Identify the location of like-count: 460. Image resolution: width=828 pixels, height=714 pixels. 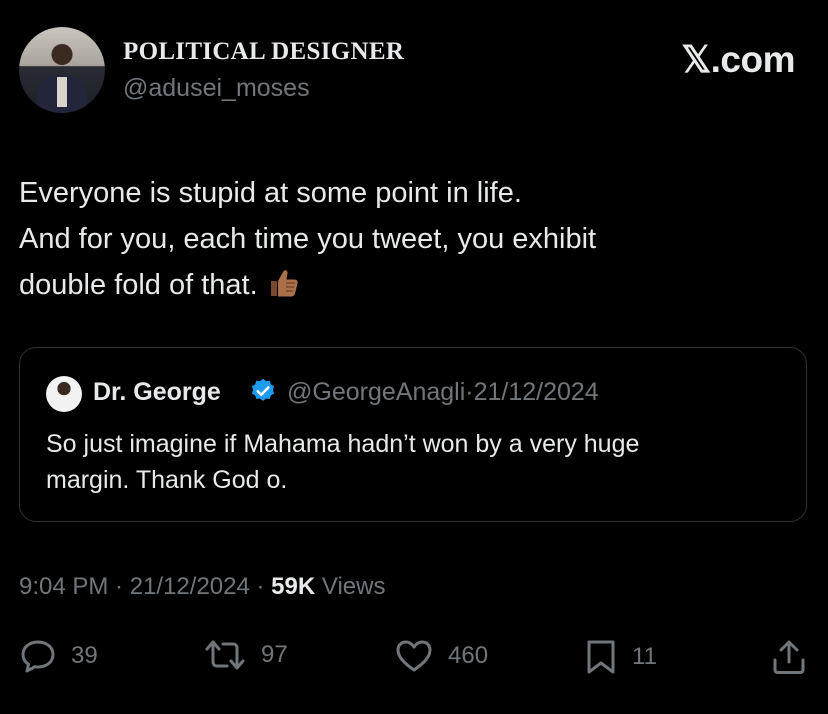
(468, 655).